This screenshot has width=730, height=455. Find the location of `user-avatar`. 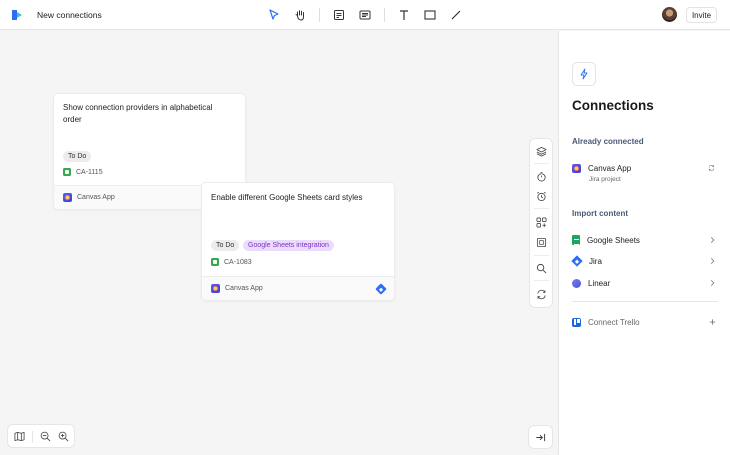

user-avatar is located at coordinates (669, 14).